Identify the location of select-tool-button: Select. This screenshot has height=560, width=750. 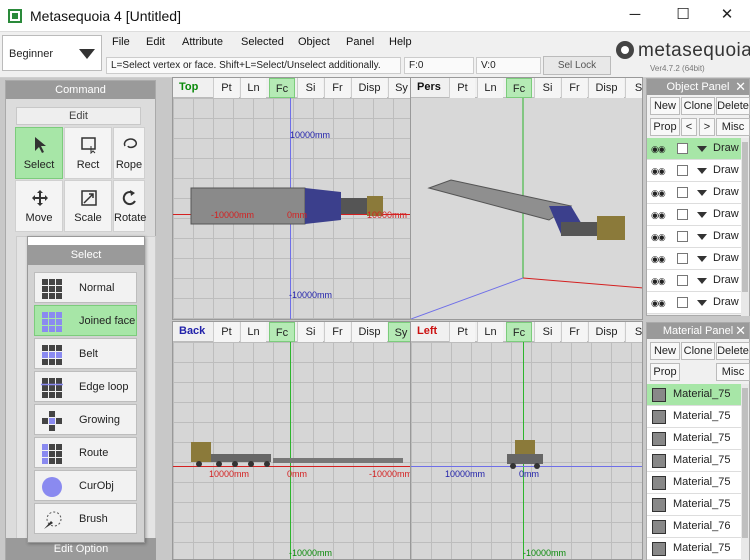
(39, 153).